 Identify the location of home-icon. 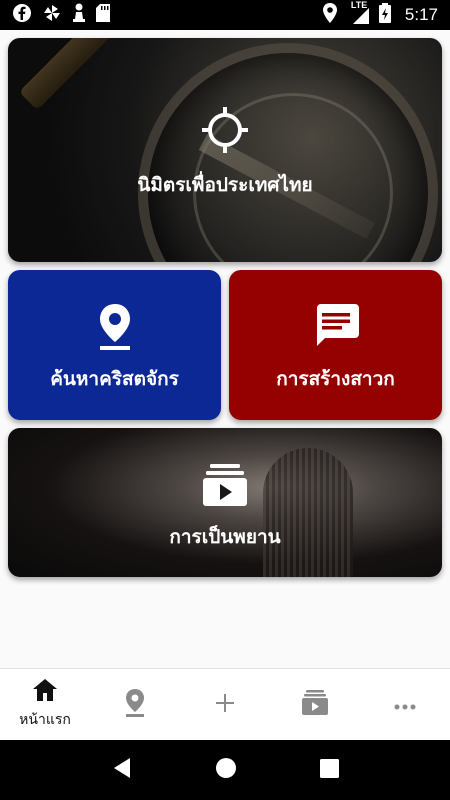
(45, 691).